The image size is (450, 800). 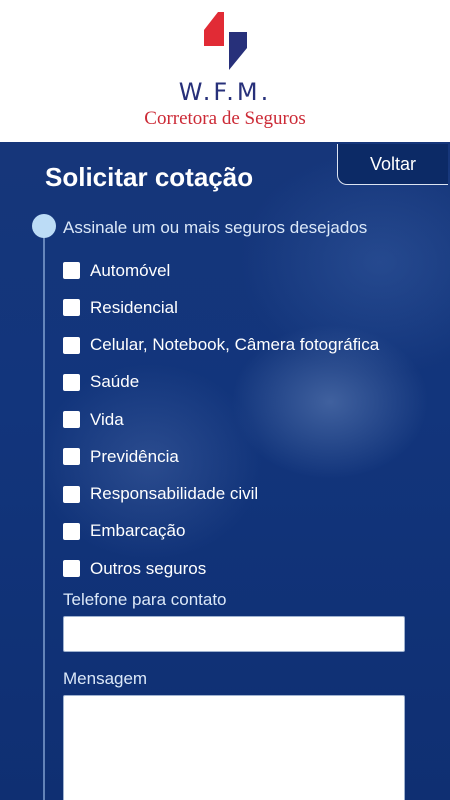 I want to click on message-textarea, so click(x=234, y=747).